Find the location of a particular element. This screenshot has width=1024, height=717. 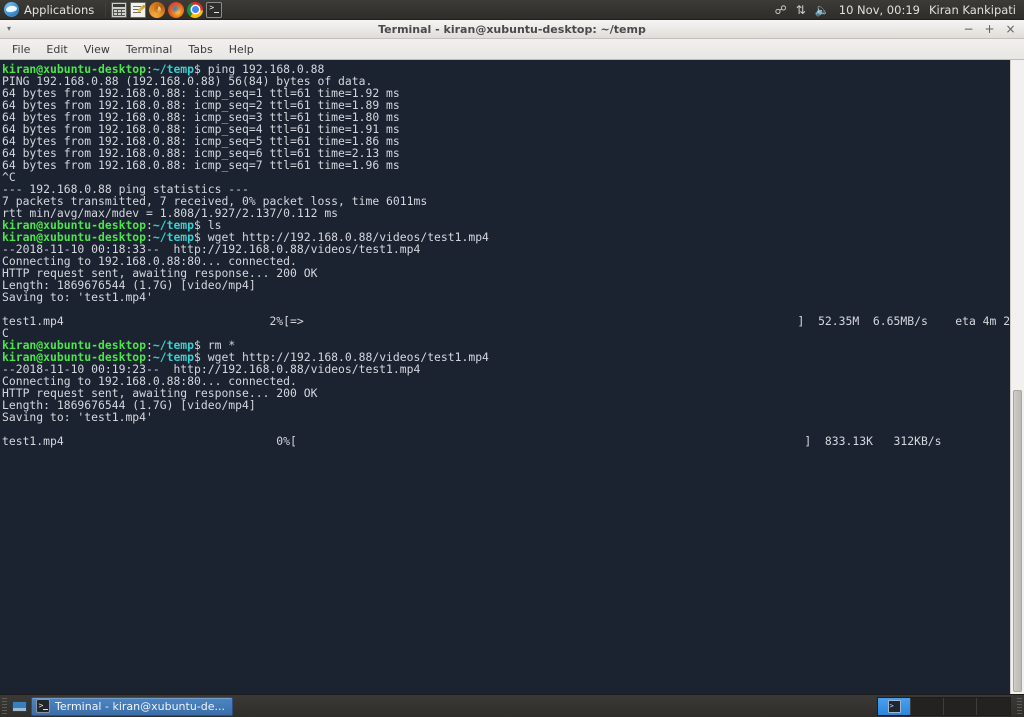

window-menu-icon: ▾ is located at coordinates (9, 29).